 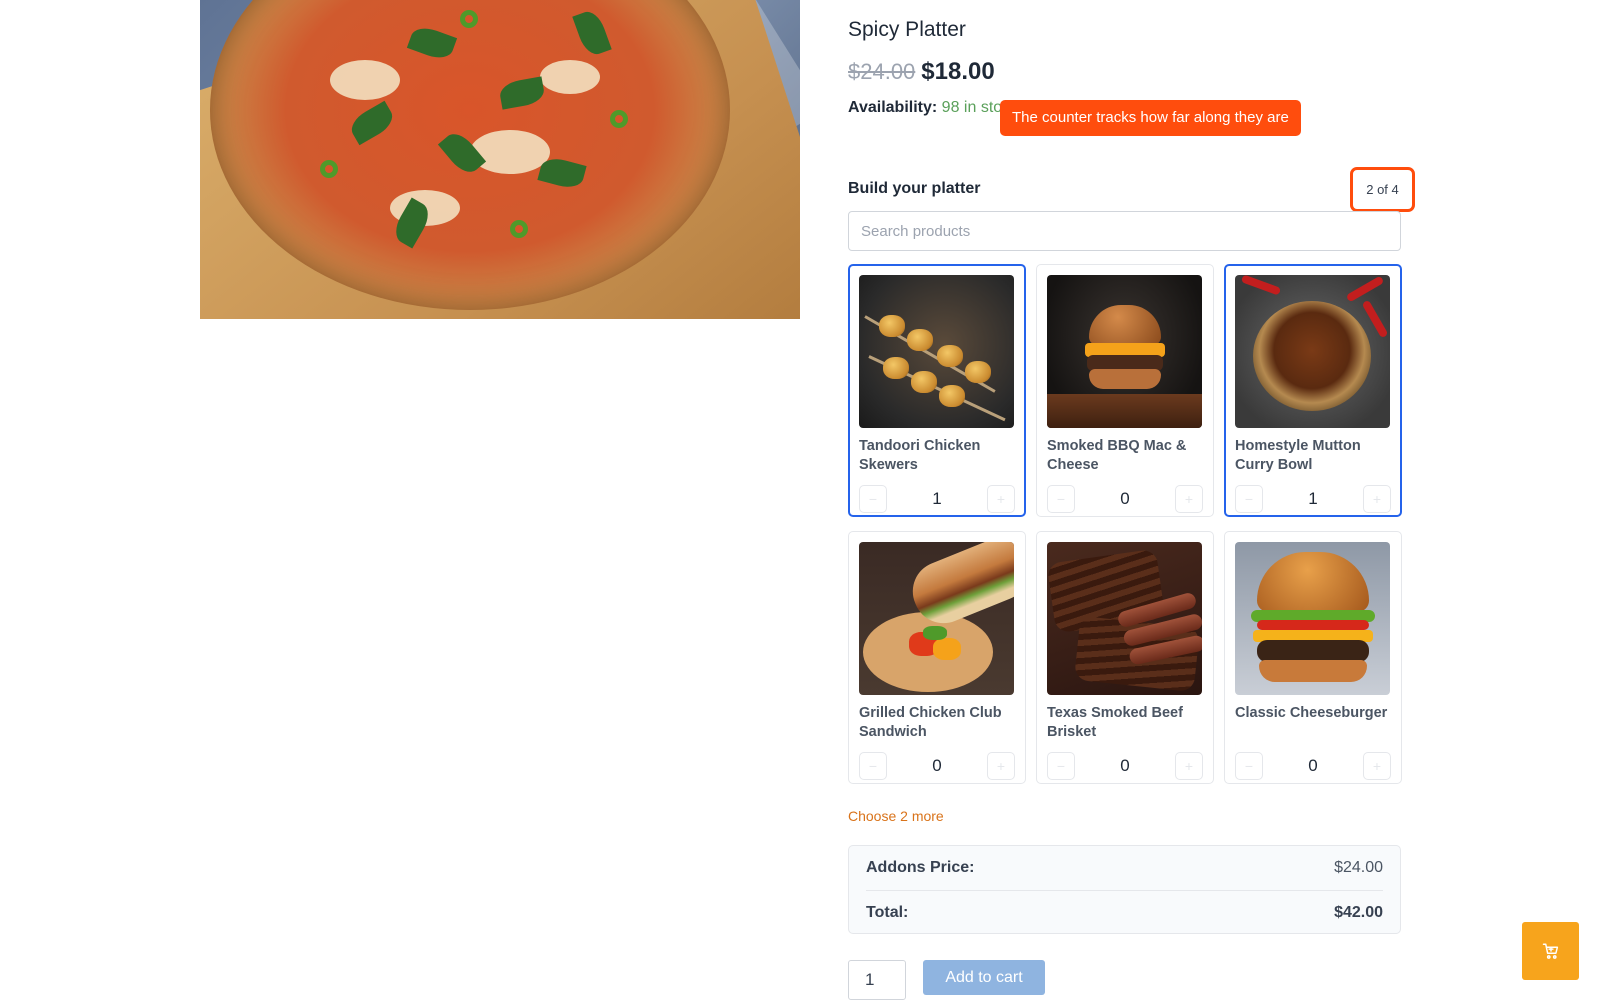 I want to click on progress-counter: 2 of 4, so click(x=1382, y=189).